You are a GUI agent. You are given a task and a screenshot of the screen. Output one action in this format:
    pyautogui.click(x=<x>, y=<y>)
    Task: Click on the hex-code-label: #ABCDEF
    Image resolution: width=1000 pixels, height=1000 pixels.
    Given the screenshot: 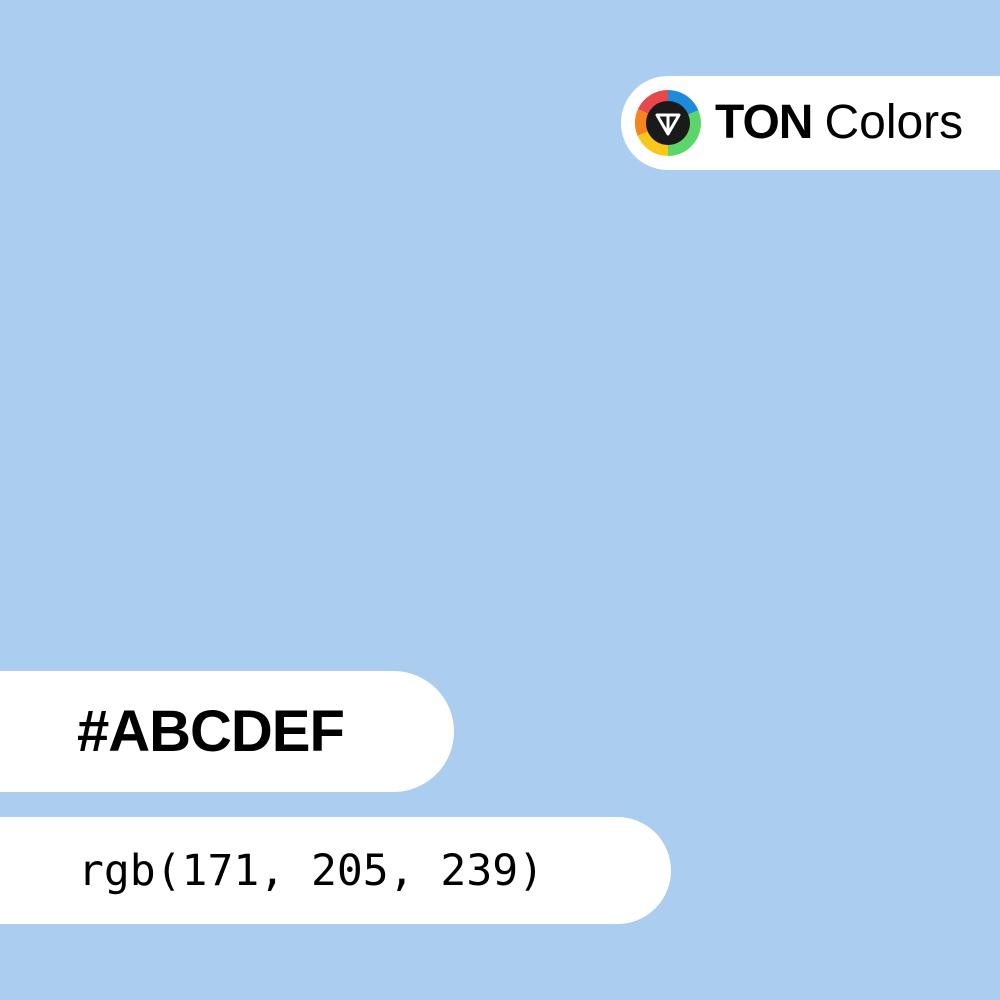 What is the action you would take?
    pyautogui.click(x=211, y=731)
    